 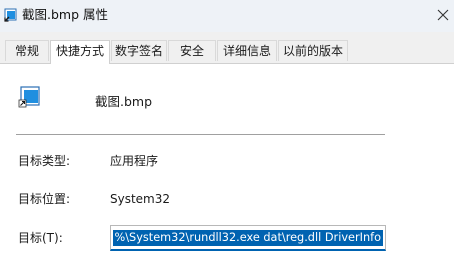 What do you see at coordinates (313, 50) in the screenshot?
I see `tab-previous-versions: 以前的版本` at bounding box center [313, 50].